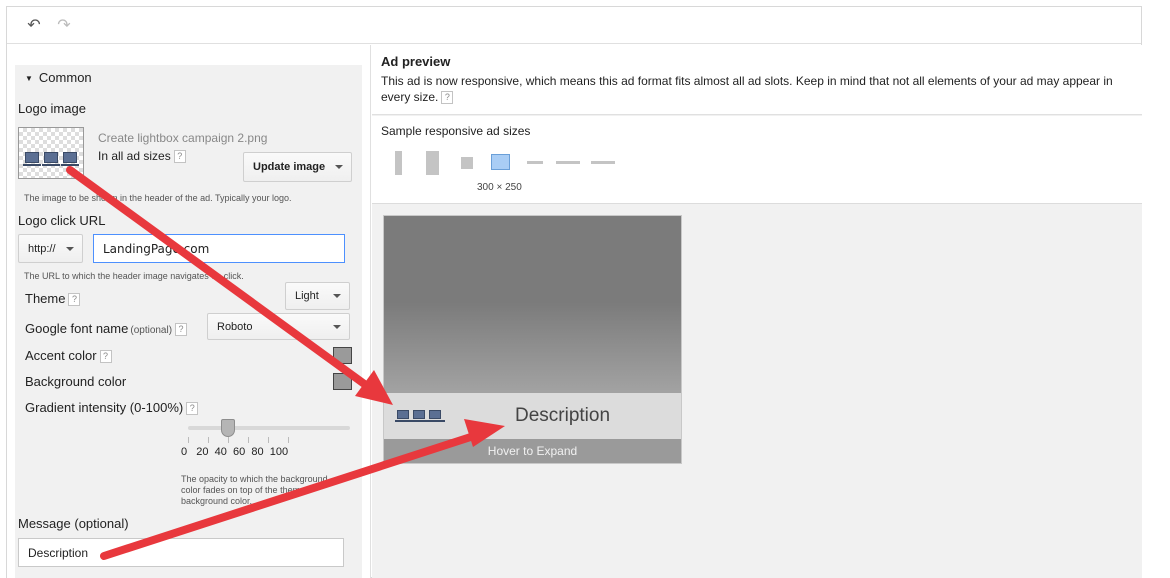 The image size is (1170, 578). I want to click on accent-color-swatch, so click(342, 355).